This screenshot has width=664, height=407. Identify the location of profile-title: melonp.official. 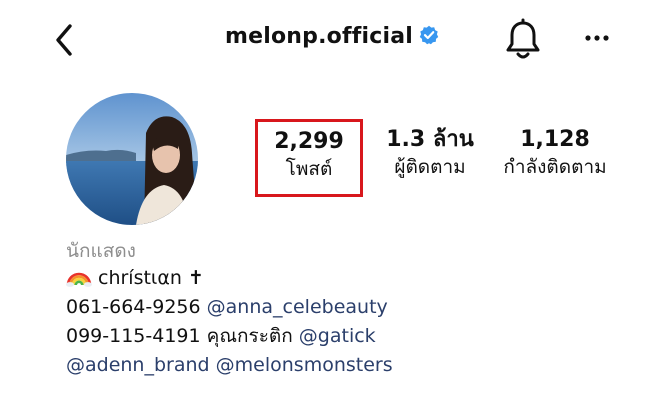
(332, 36).